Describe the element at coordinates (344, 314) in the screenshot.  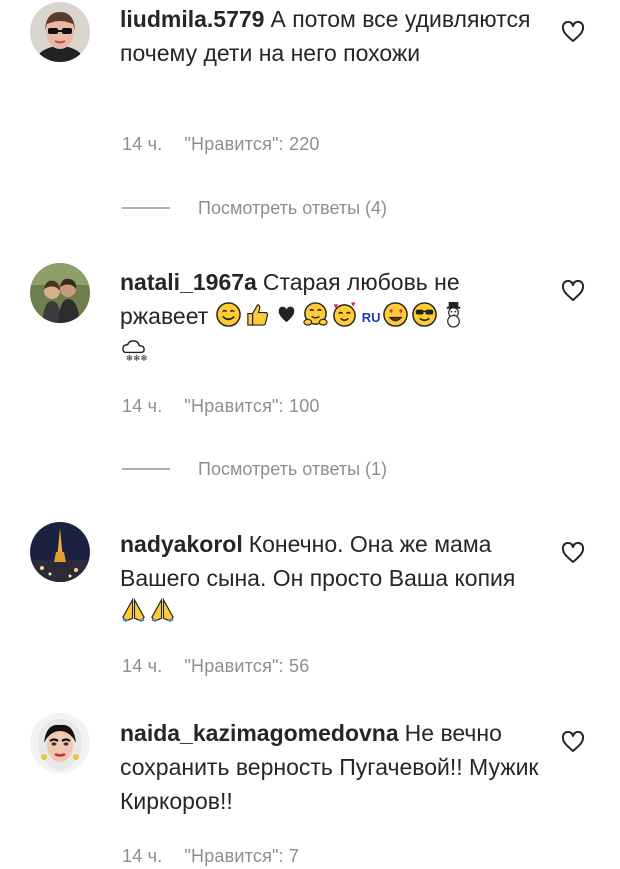
I see `face-with-hearts-icon` at that location.